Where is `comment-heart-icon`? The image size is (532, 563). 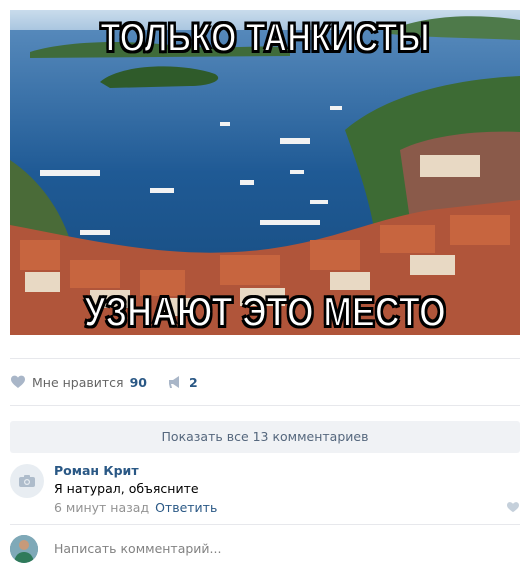 comment-heart-icon is located at coordinates (513, 507).